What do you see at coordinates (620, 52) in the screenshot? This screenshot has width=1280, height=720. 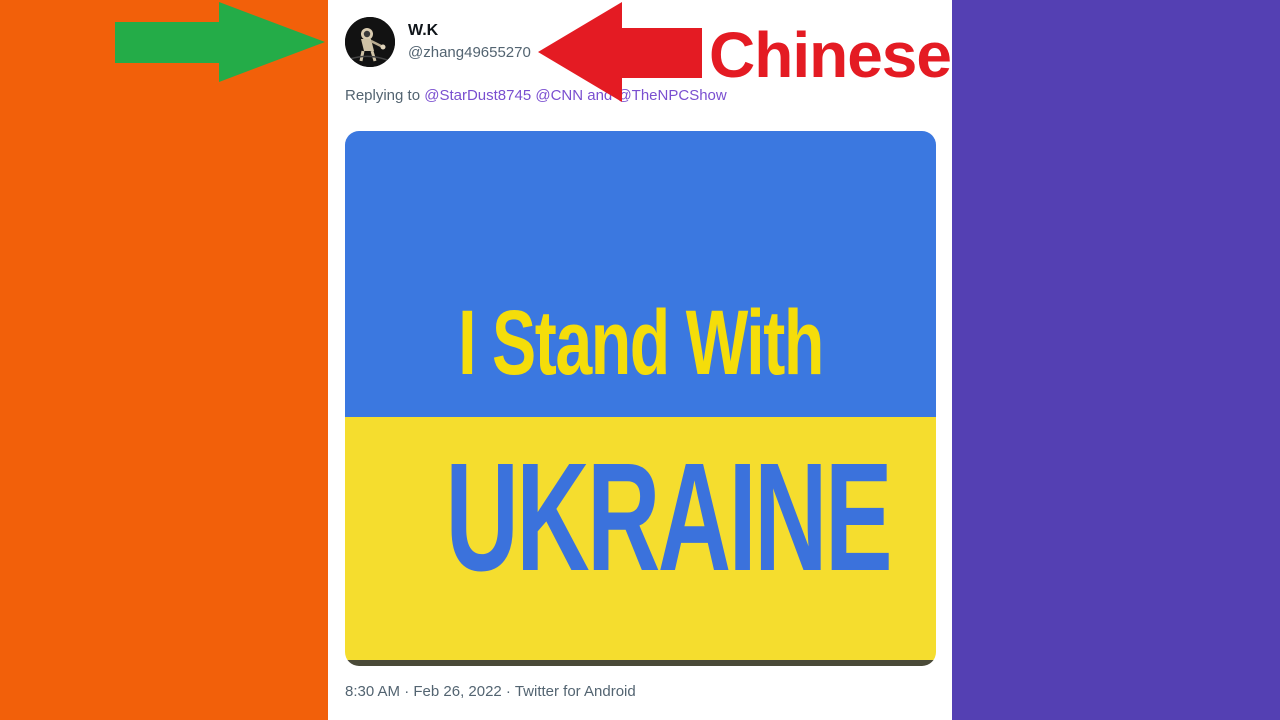 I see `arrow-left-icon` at bounding box center [620, 52].